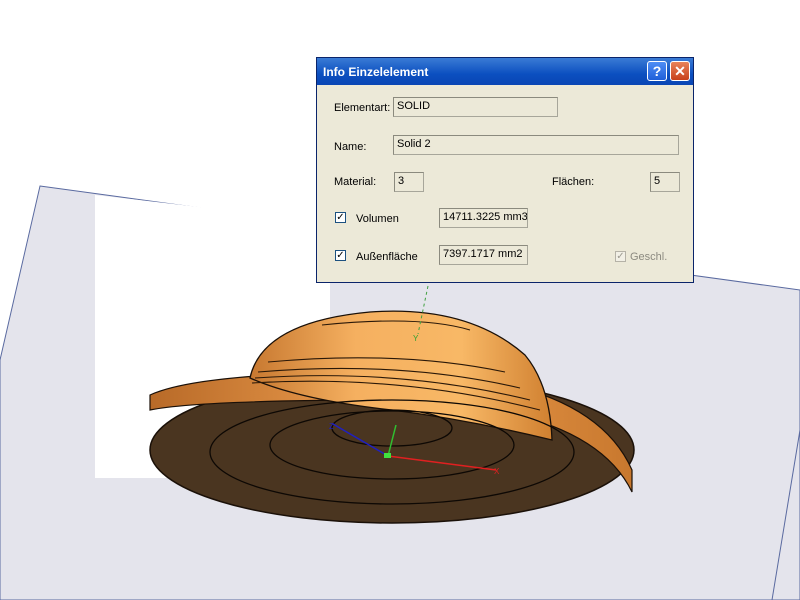 The image size is (800, 600). I want to click on dialog-title: Info Einzelelement, so click(376, 72).